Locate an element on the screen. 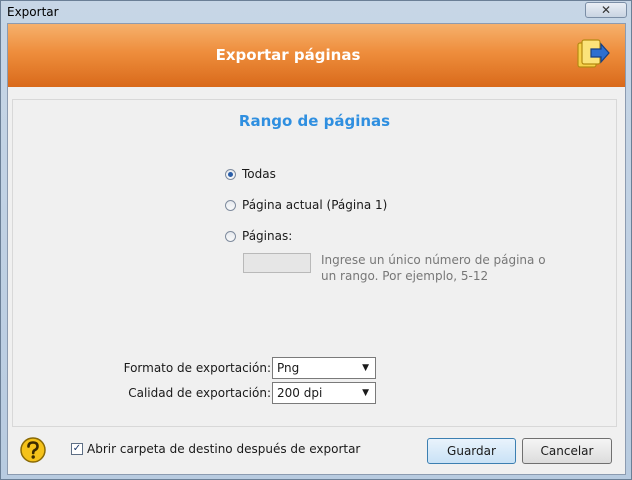  radio-all-pages: Todas is located at coordinates (250, 174).